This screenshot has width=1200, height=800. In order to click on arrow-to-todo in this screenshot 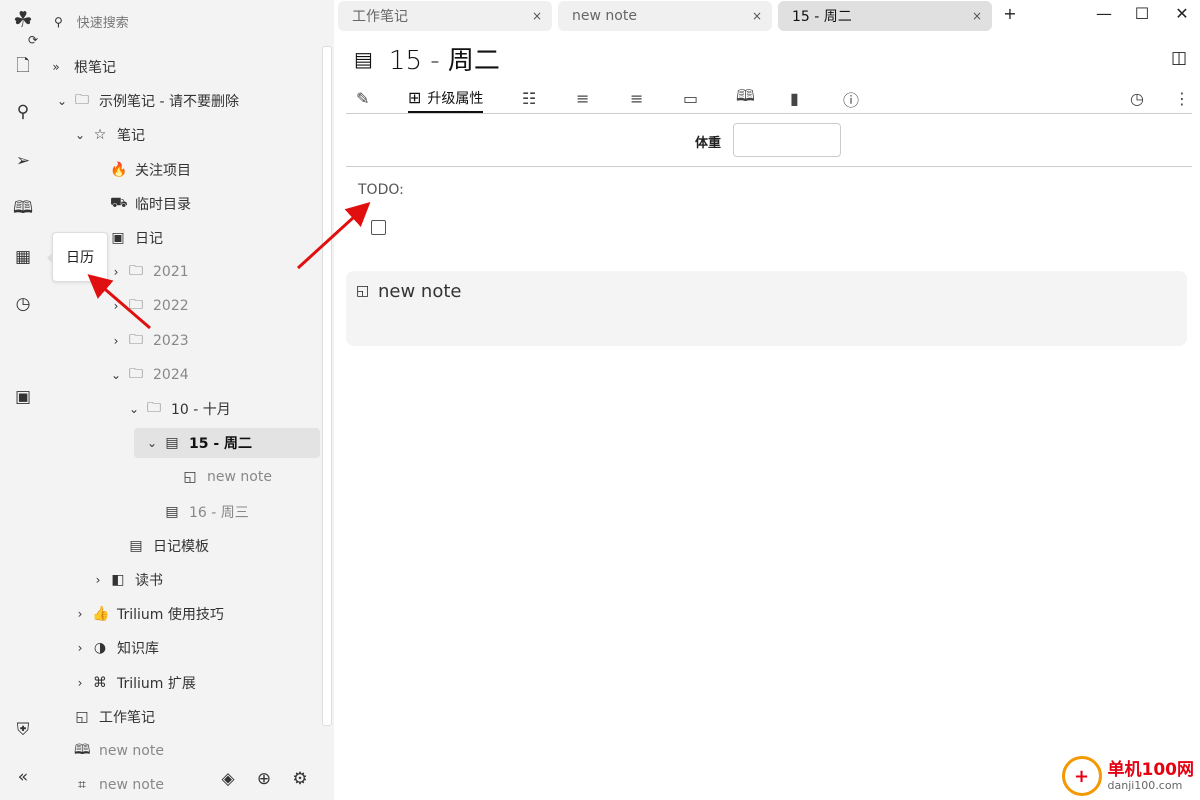, I will do `click(333, 235)`.